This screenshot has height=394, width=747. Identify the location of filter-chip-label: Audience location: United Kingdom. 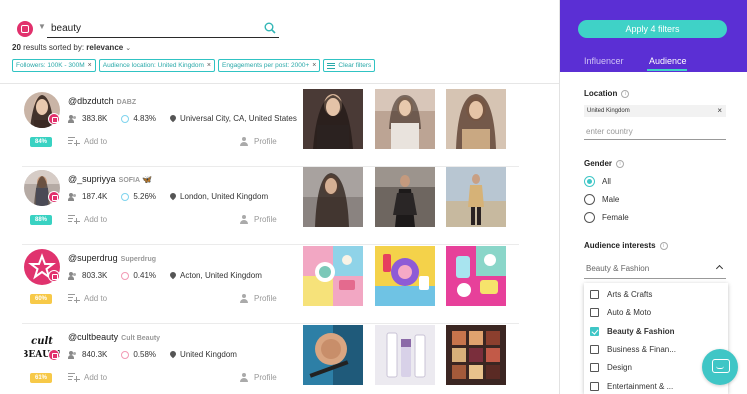
(153, 65).